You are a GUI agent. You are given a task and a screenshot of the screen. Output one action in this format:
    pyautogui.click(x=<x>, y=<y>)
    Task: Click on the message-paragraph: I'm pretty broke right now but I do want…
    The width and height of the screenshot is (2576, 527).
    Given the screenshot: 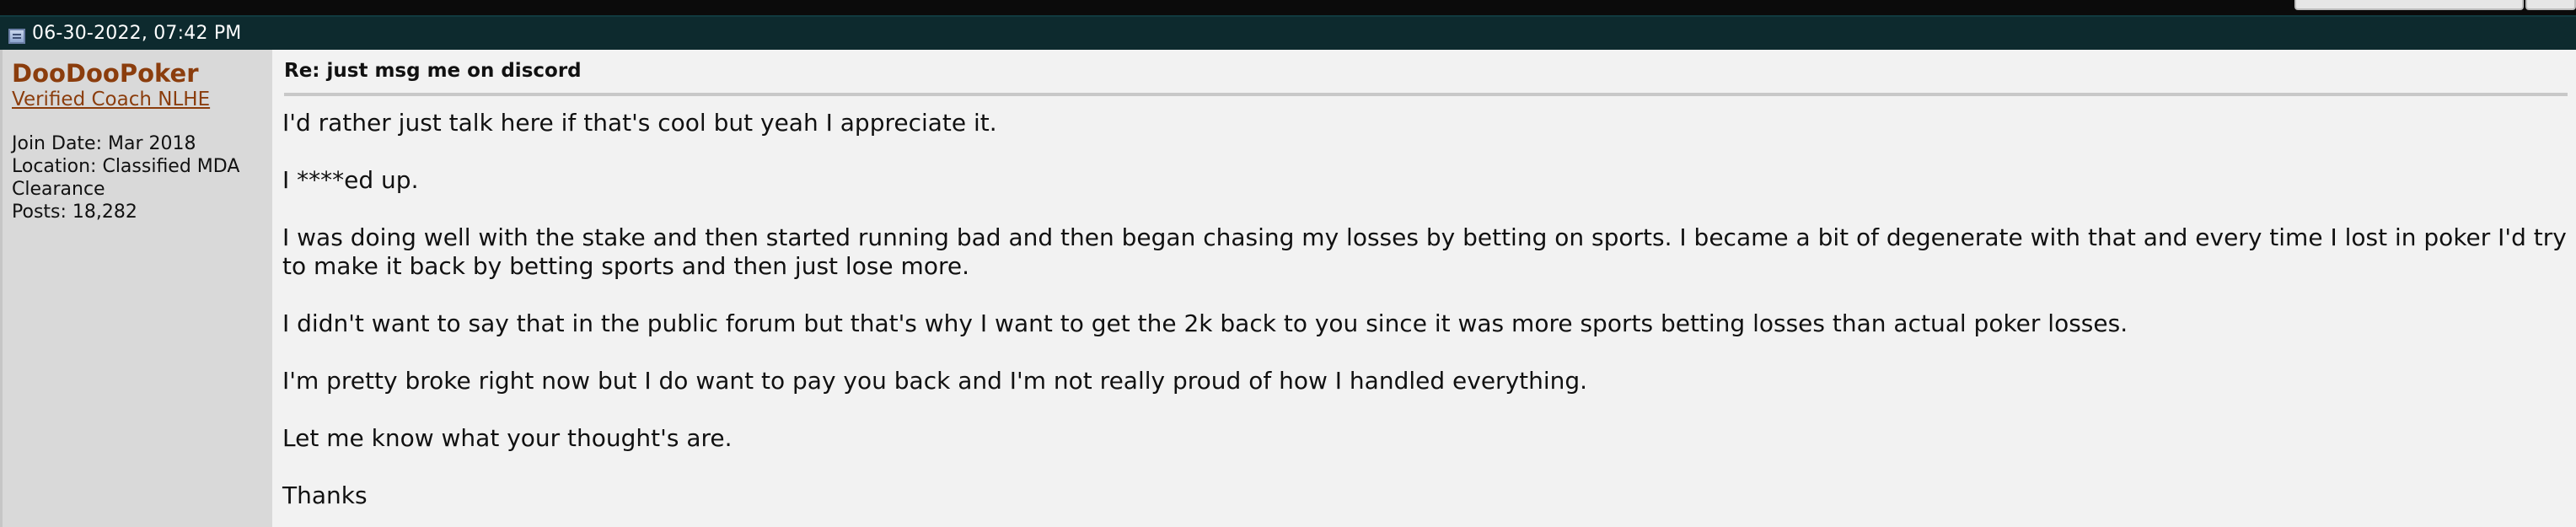 What is the action you would take?
    pyautogui.click(x=935, y=381)
    